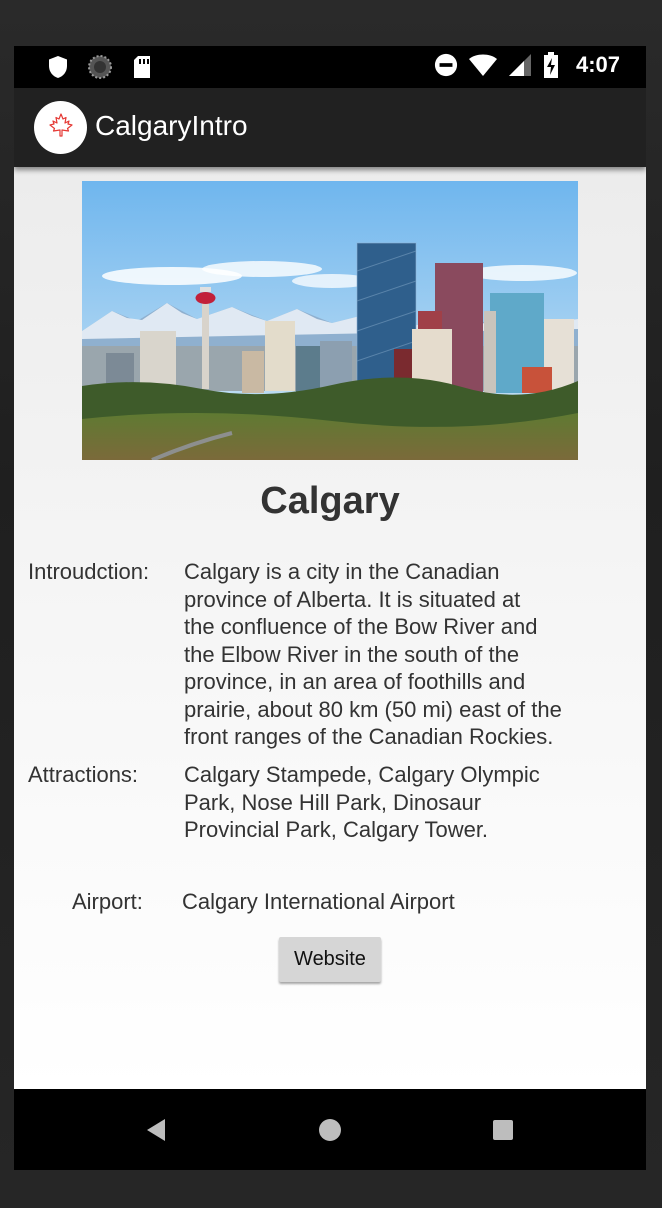  Describe the element at coordinates (142, 67) in the screenshot. I see `sd-card-icon` at that location.